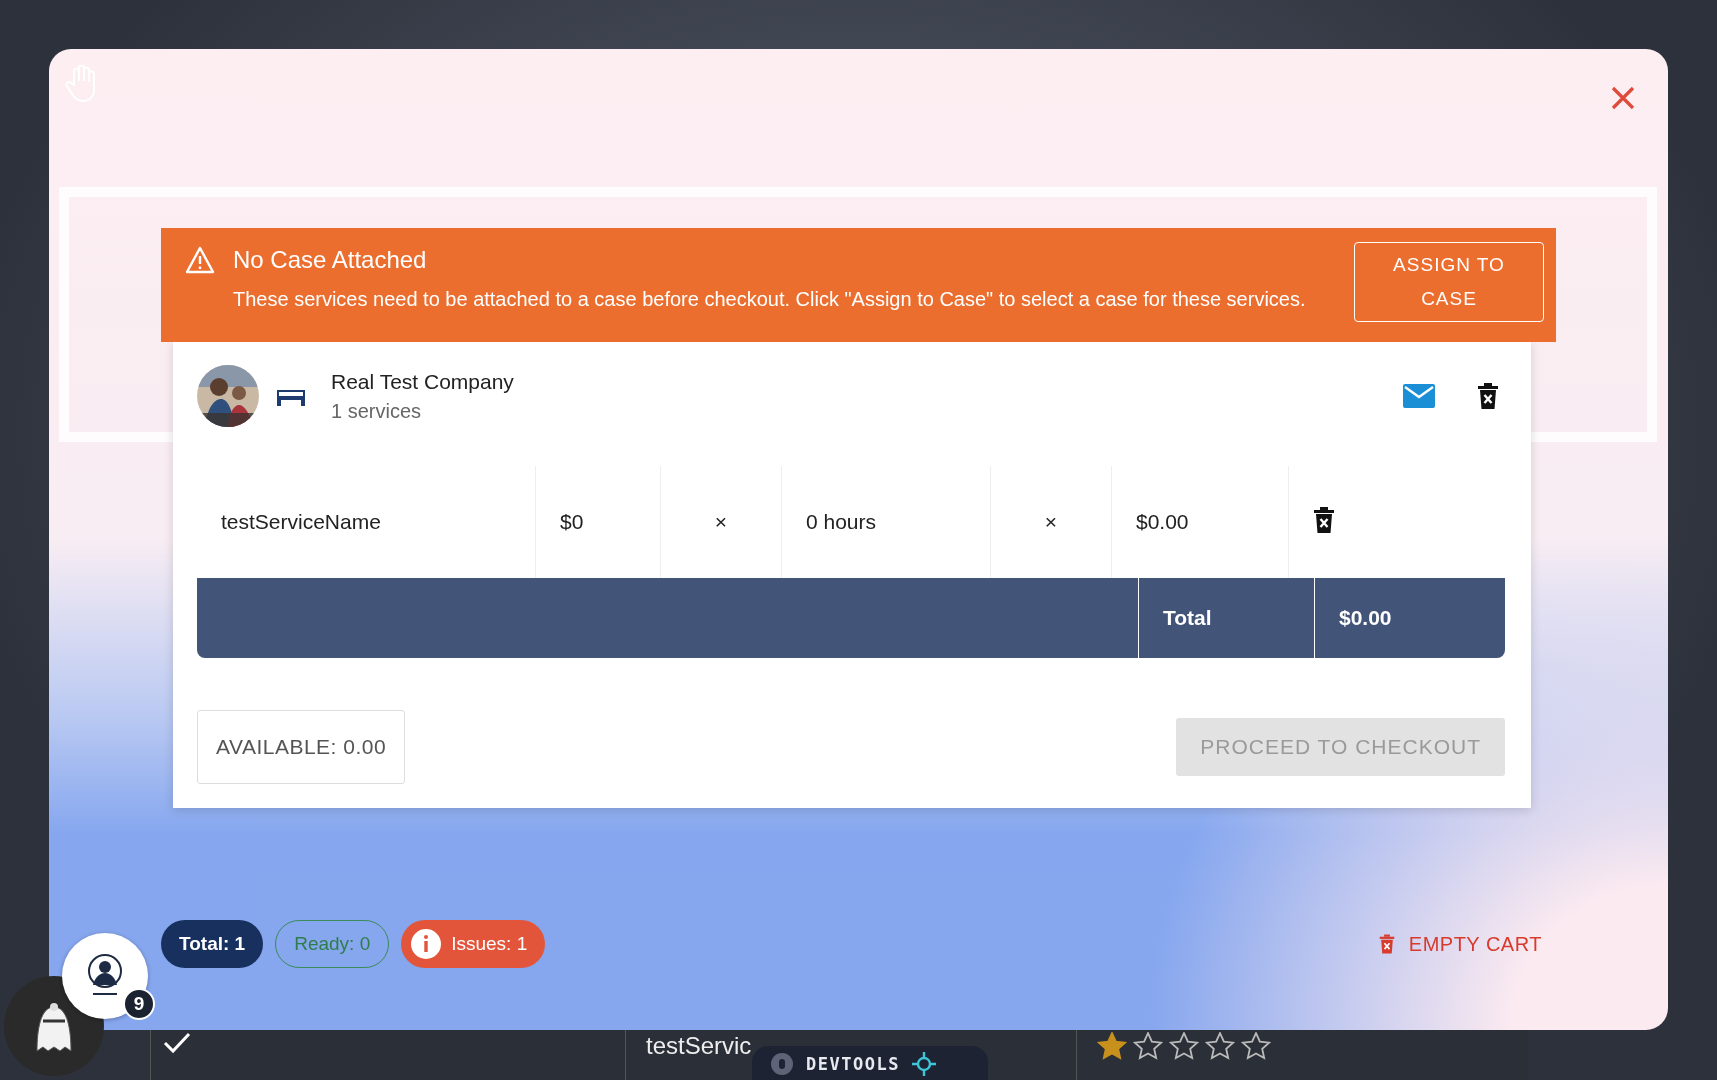  What do you see at coordinates (770, 299) in the screenshot?
I see `alert-message: These services need to be attached to a case before checkout. Click "Assign to Case" to select a case for these services.` at bounding box center [770, 299].